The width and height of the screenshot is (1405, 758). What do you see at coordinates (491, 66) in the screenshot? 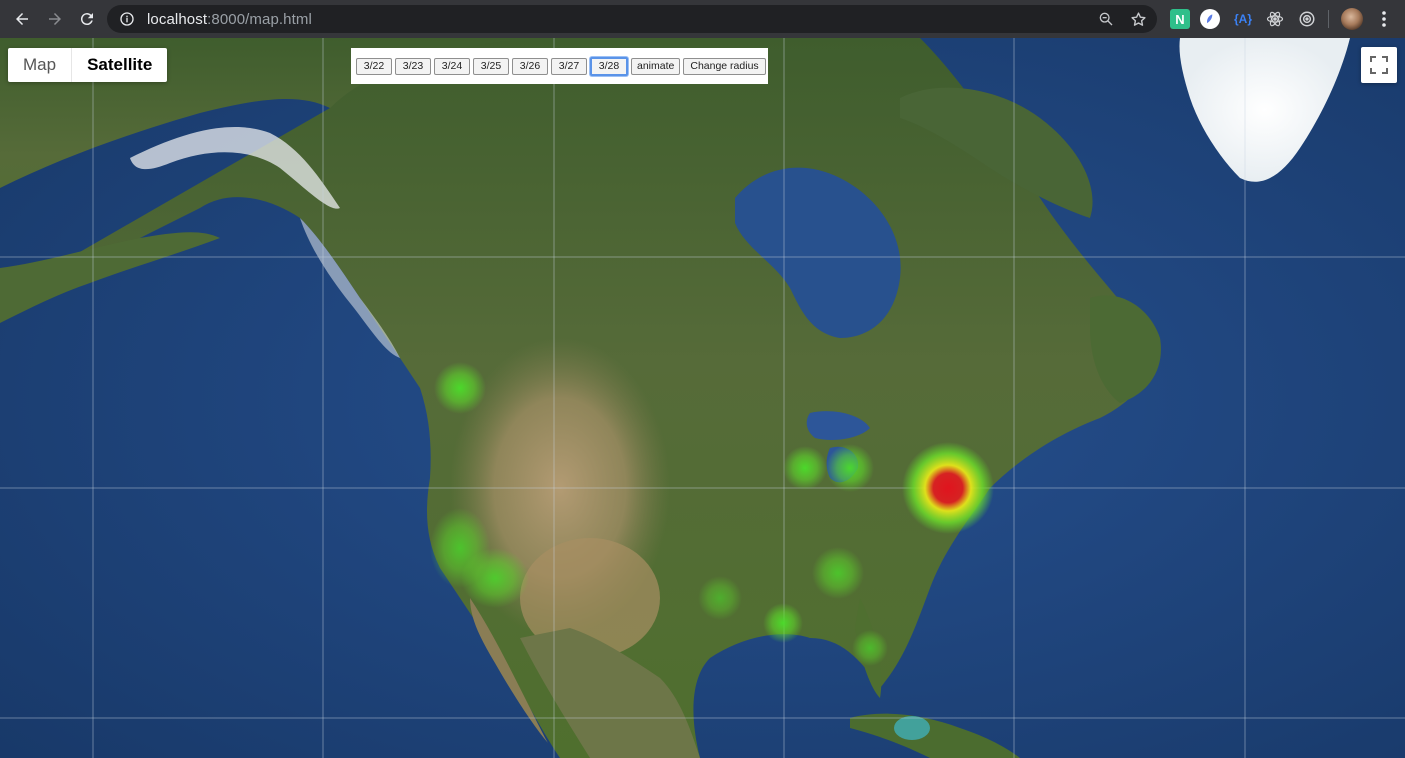
I see `date-button-3-25: 3/25` at bounding box center [491, 66].